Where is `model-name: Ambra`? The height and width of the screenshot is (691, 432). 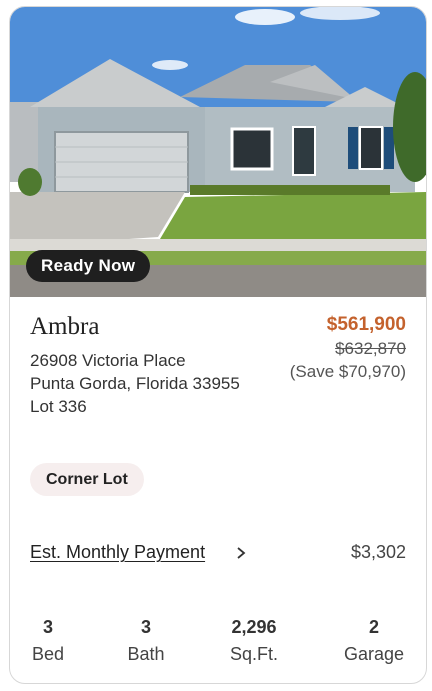 model-name: Ambra is located at coordinates (64, 327).